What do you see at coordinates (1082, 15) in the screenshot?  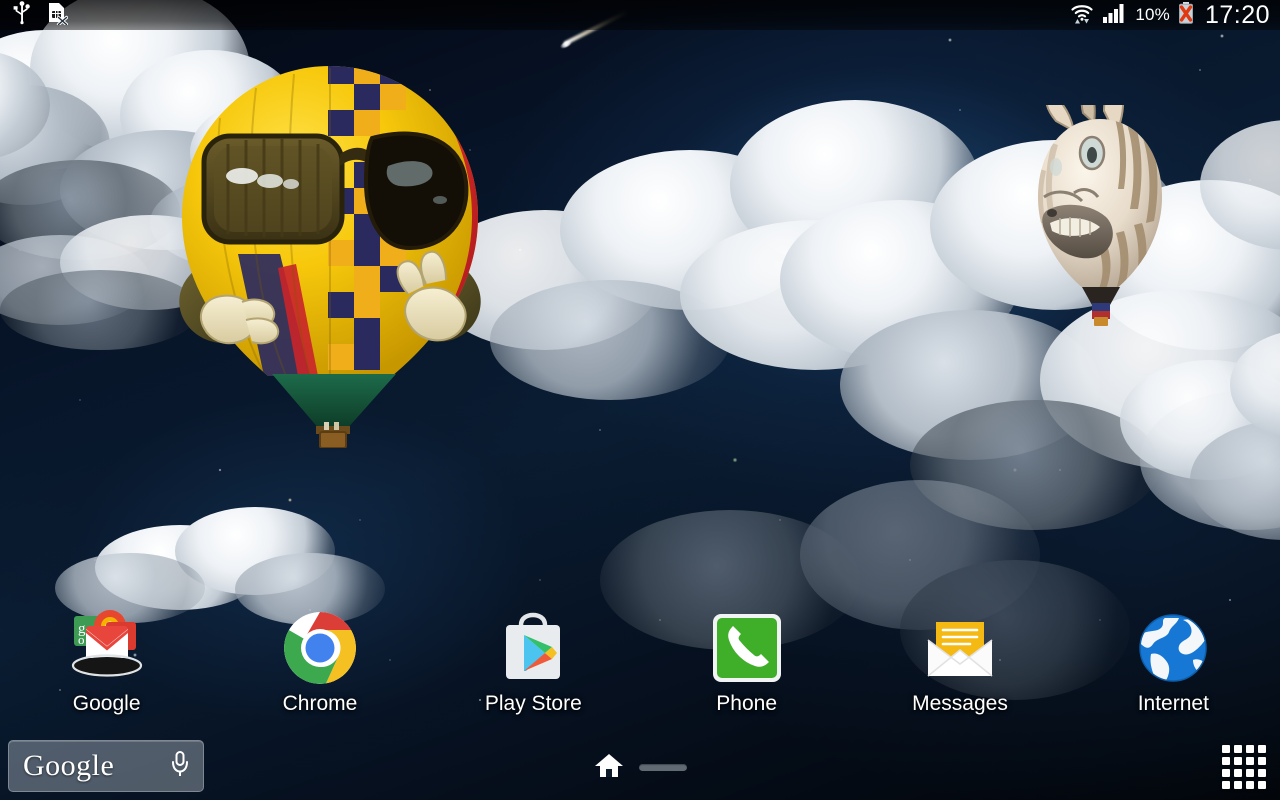 I see `wifi-icon` at bounding box center [1082, 15].